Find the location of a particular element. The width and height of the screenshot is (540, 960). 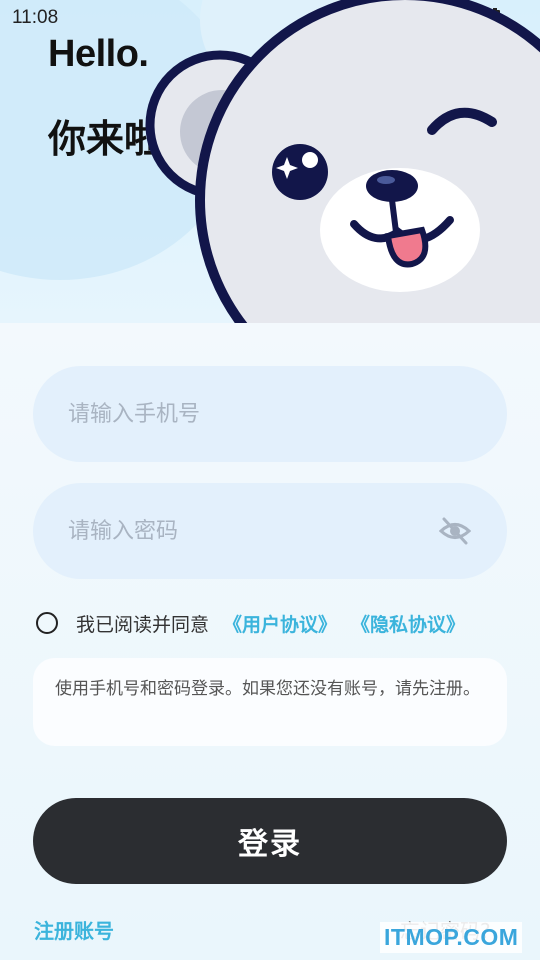

password-field is located at coordinates (270, 531).